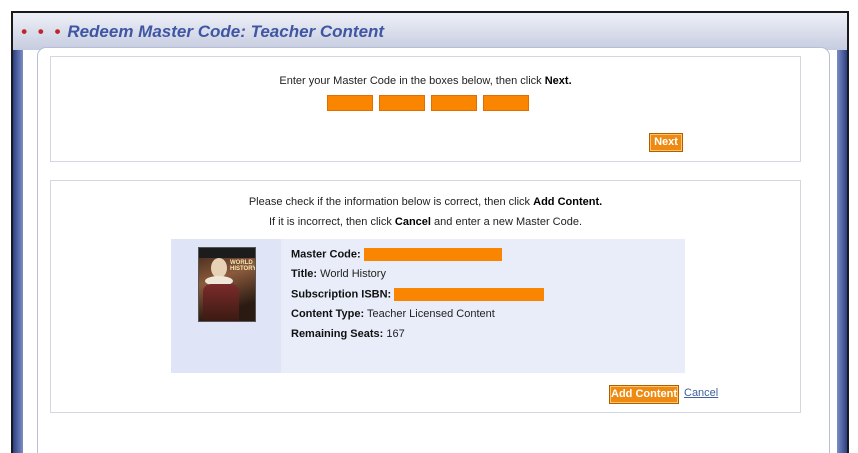  Describe the element at coordinates (304, 274) in the screenshot. I see `title-label: Title:` at that location.